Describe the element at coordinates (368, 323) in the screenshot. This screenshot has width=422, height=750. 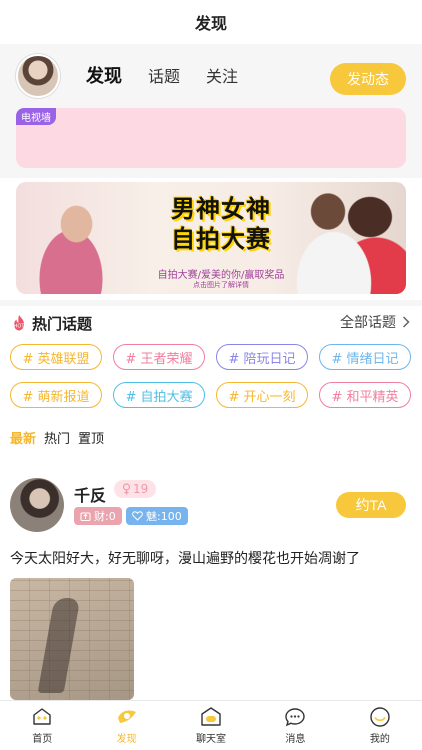
I see `all-topics-label: 全部话题` at that location.